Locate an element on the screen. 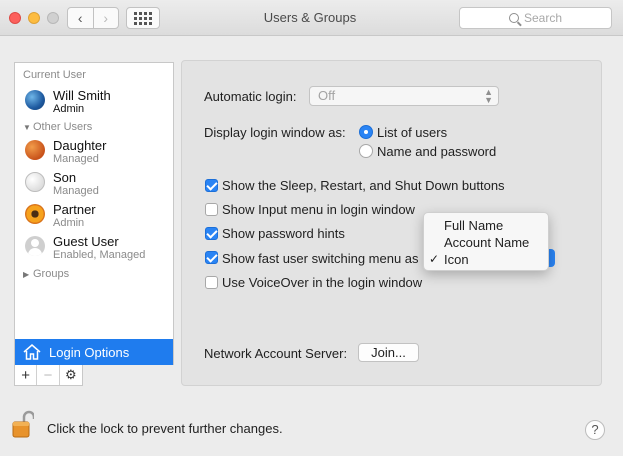 The width and height of the screenshot is (623, 456). user-daughter: Daughter Managed is located at coordinates (100, 153).